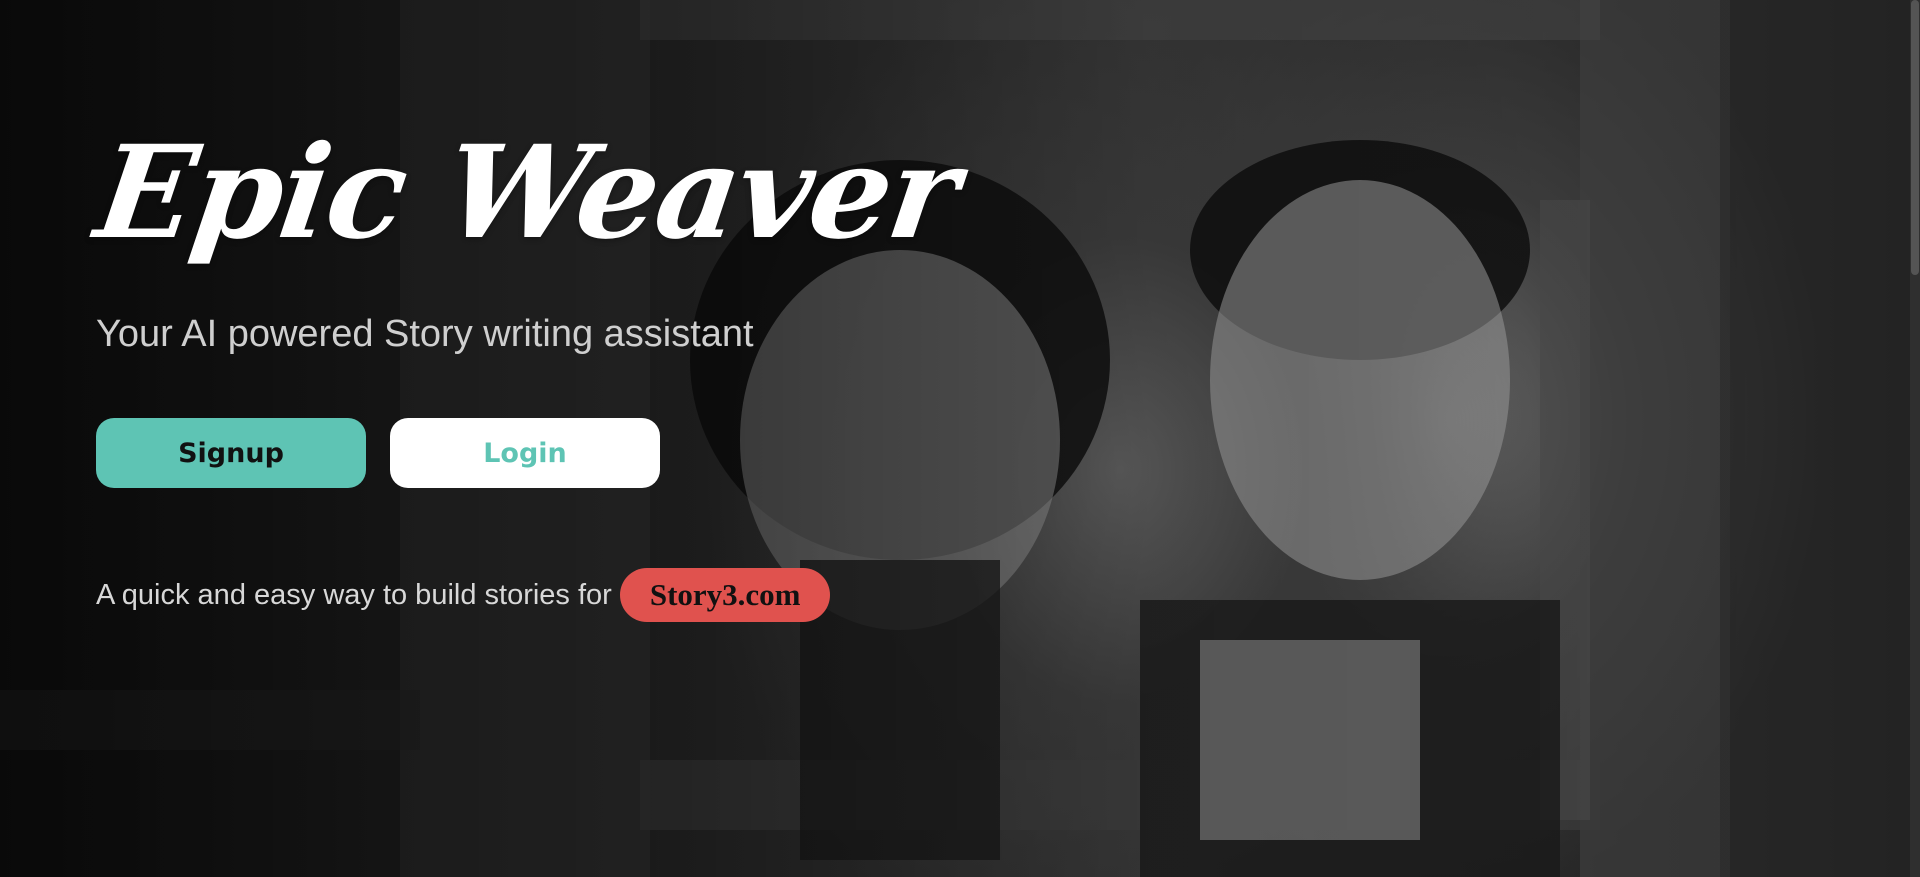 The height and width of the screenshot is (877, 1920). I want to click on story3-link-badge: Story3.com, so click(725, 595).